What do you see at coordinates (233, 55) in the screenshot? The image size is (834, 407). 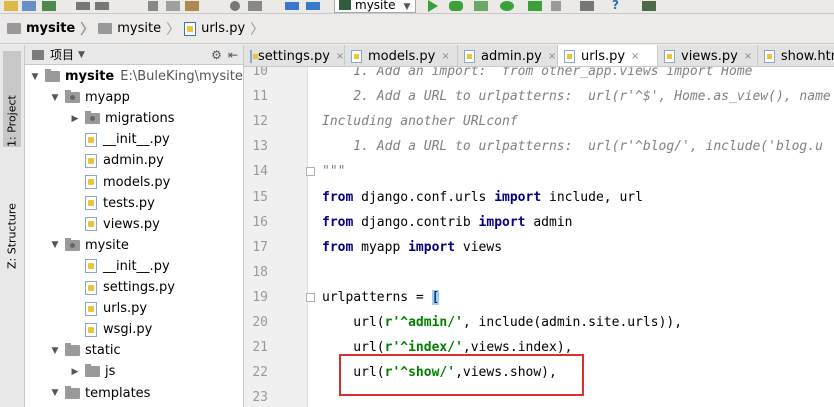 I see `hide-panel-icon: ⇤` at bounding box center [233, 55].